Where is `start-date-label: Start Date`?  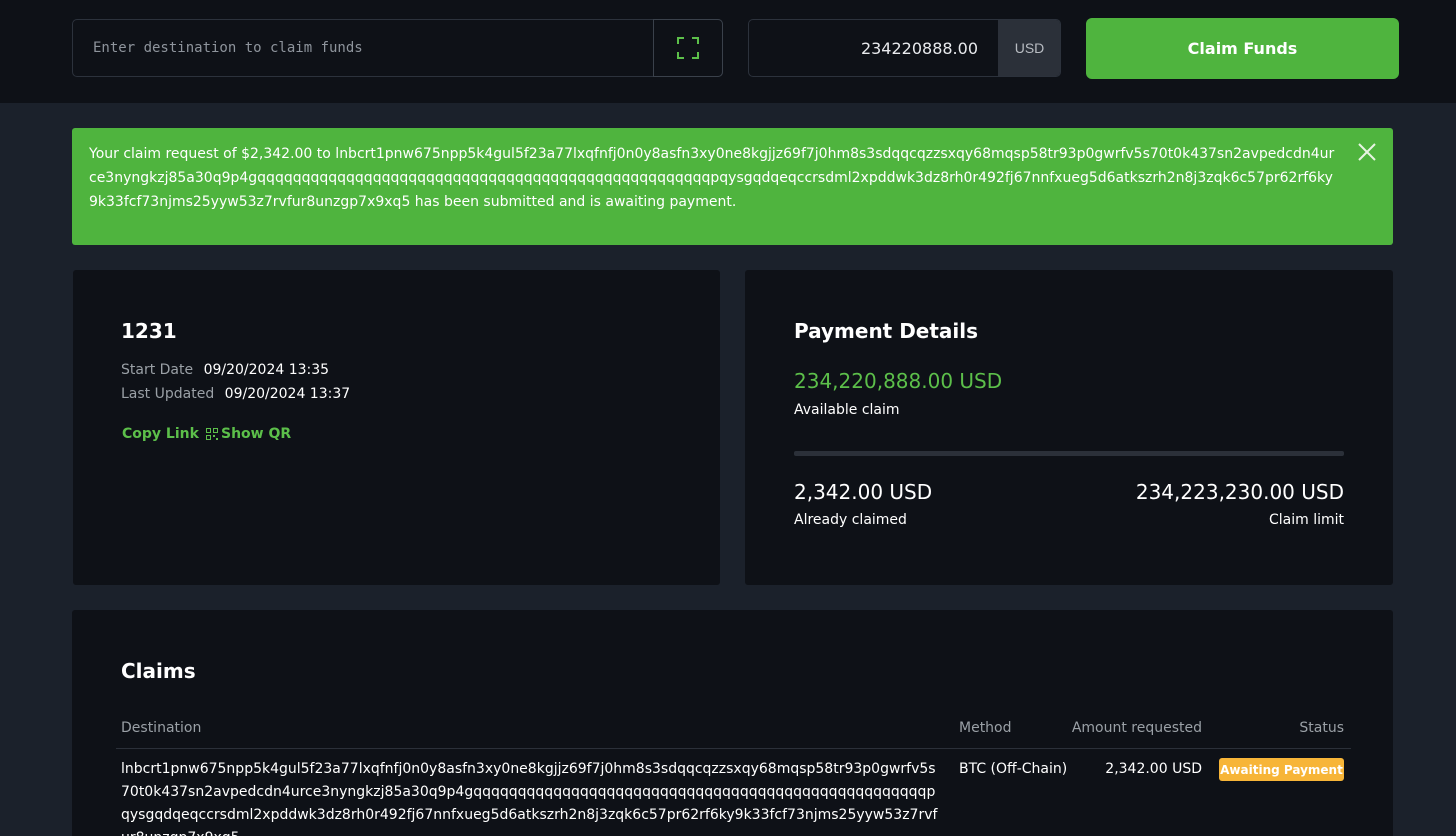
start-date-label: Start Date is located at coordinates (157, 370).